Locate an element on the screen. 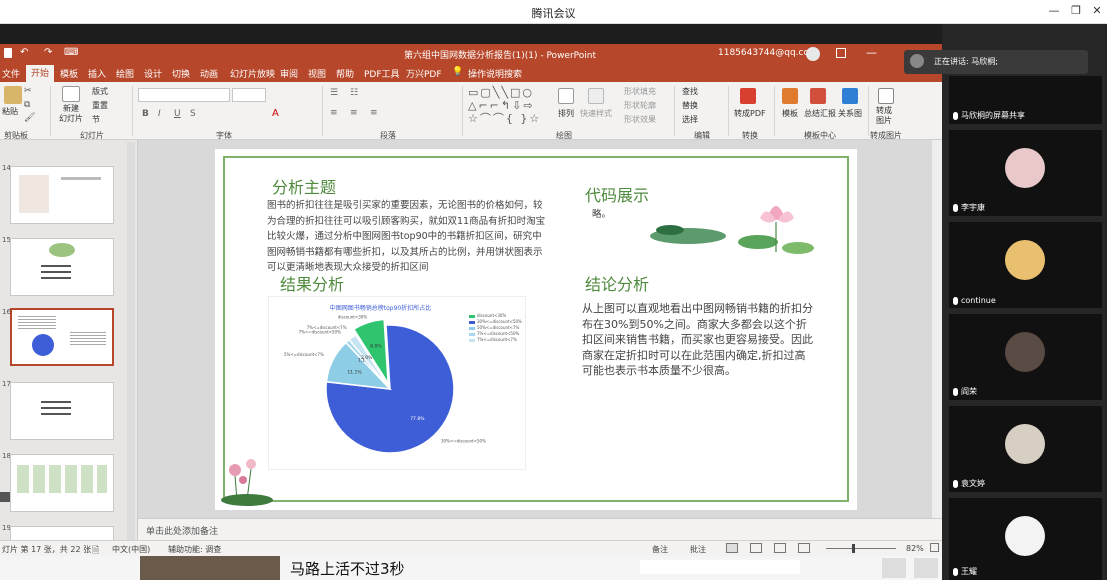 Image resolution: width=1107 pixels, height=580 pixels. participant-tile: 袁文婷 is located at coordinates (1025, 449).